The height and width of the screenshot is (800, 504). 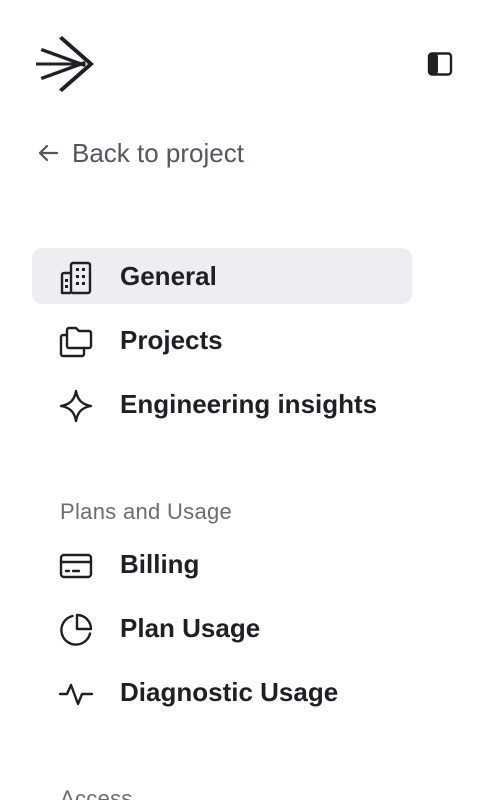 What do you see at coordinates (76, 566) in the screenshot?
I see `credit-card-icon` at bounding box center [76, 566].